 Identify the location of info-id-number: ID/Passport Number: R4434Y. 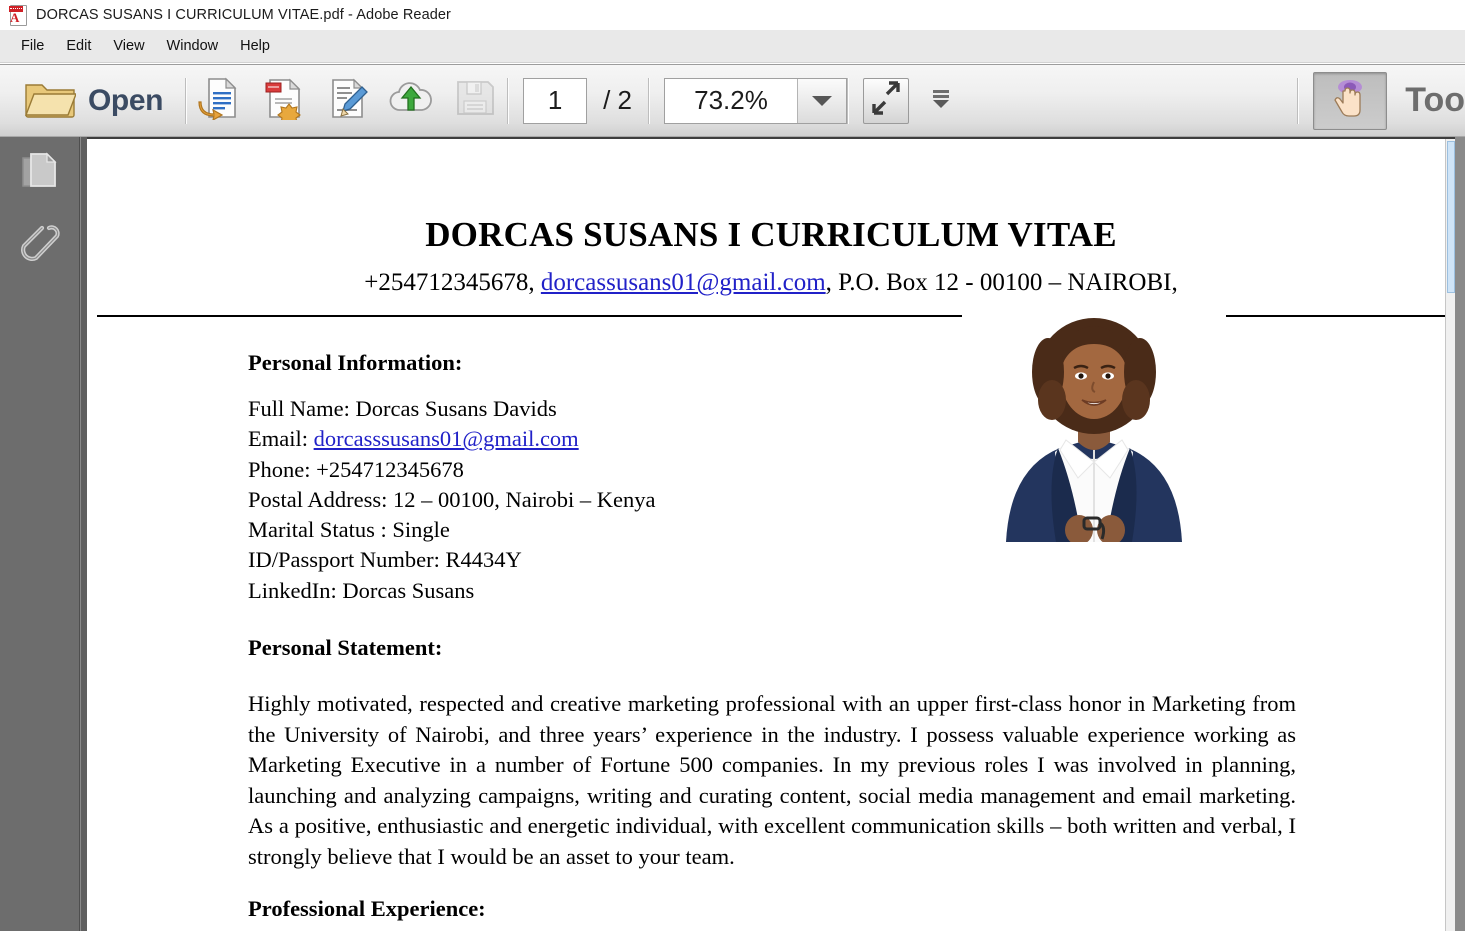
(385, 560).